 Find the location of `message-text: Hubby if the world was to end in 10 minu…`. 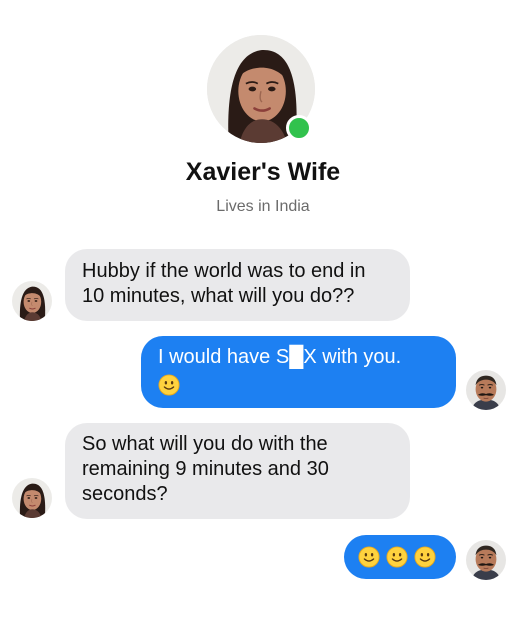

message-text: Hubby if the world was to end in 10 minu… is located at coordinates (224, 283).